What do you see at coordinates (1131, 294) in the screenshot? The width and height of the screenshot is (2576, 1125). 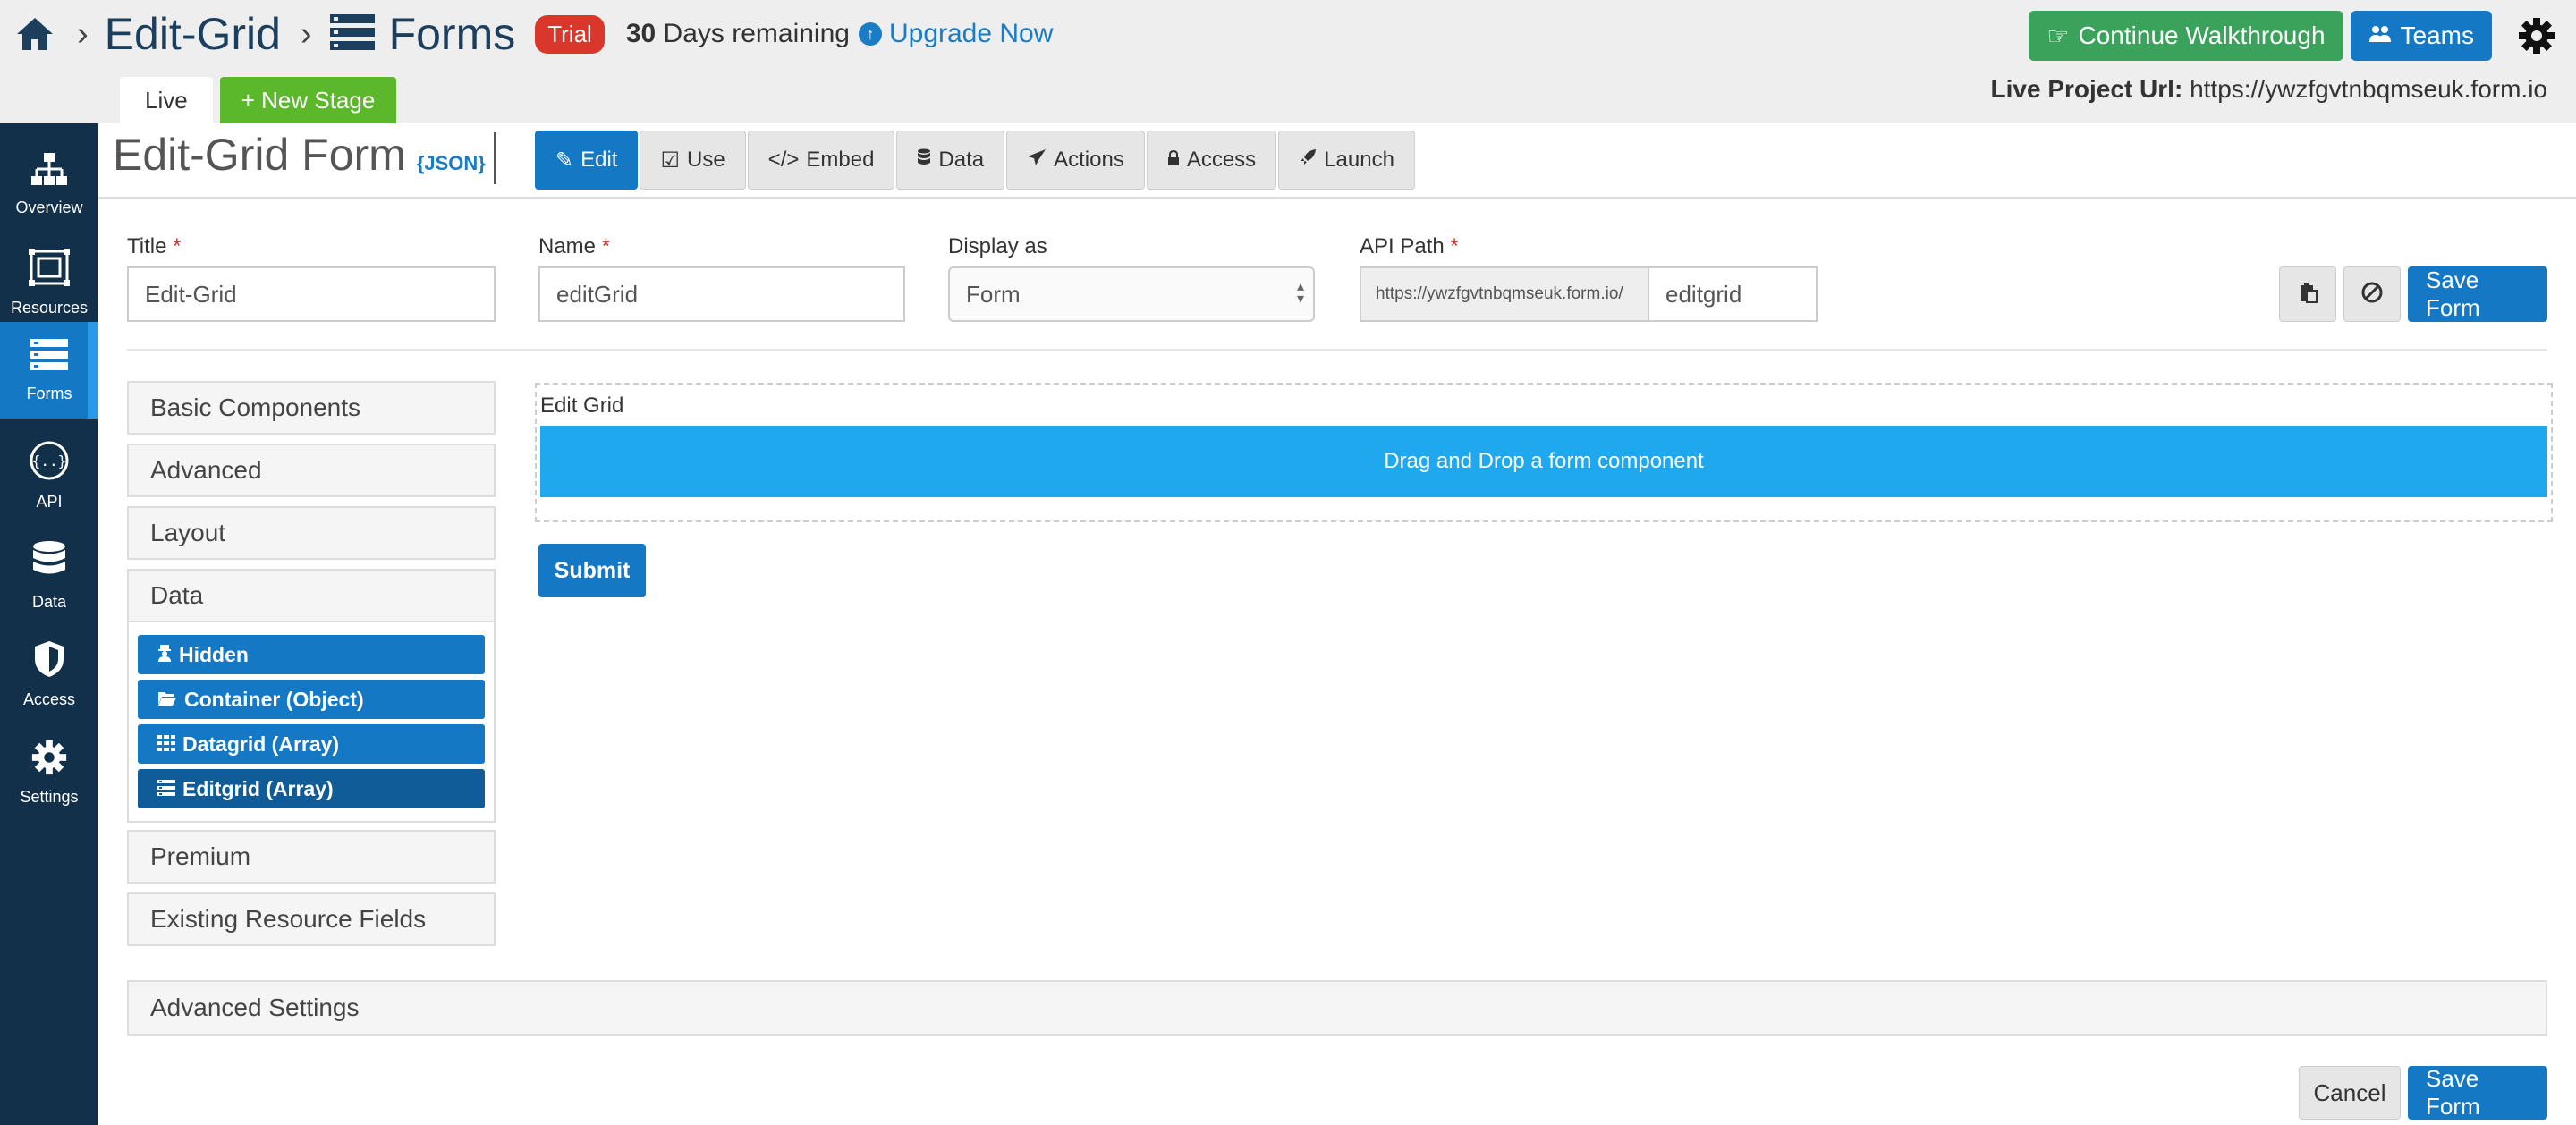 I see `display-as-select: Form ▴ ▾` at bounding box center [1131, 294].